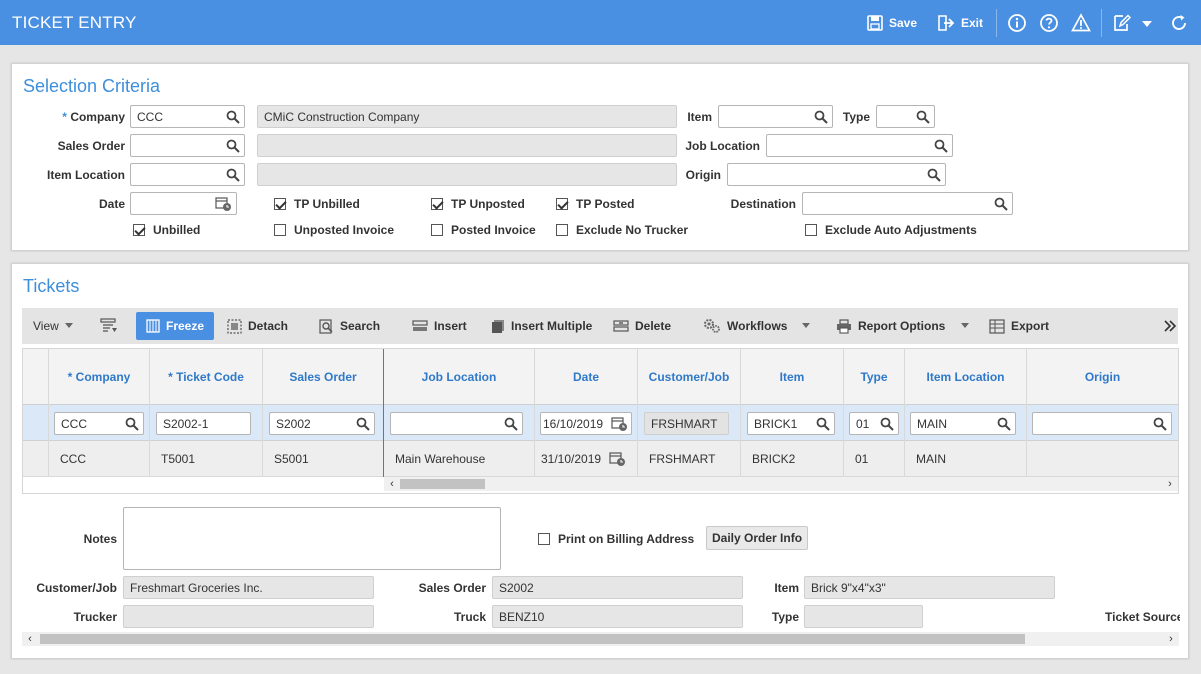  Describe the element at coordinates (622, 230) in the screenshot. I see `exclude-no-trucker-checkbox: Exclude No Trucker` at that location.